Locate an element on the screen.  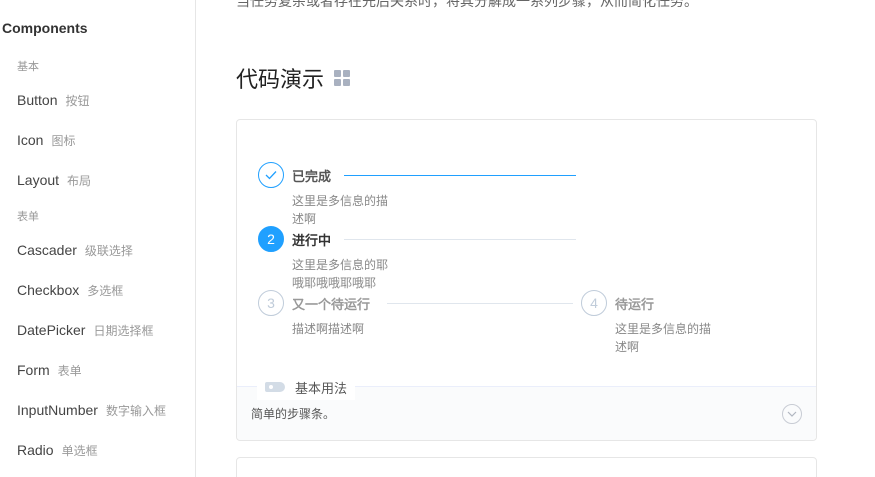
step-description: 这里是多信息的耶哦耶哦哦耶哦耶 is located at coordinates (340, 274).